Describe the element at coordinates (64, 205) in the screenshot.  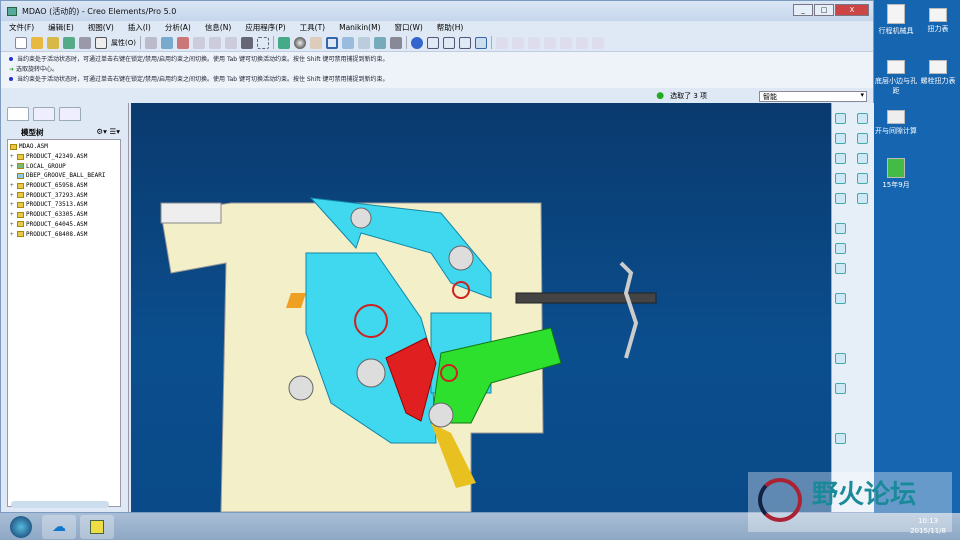
I see `tree-item: + PRODUCT_73513.ASM` at that location.